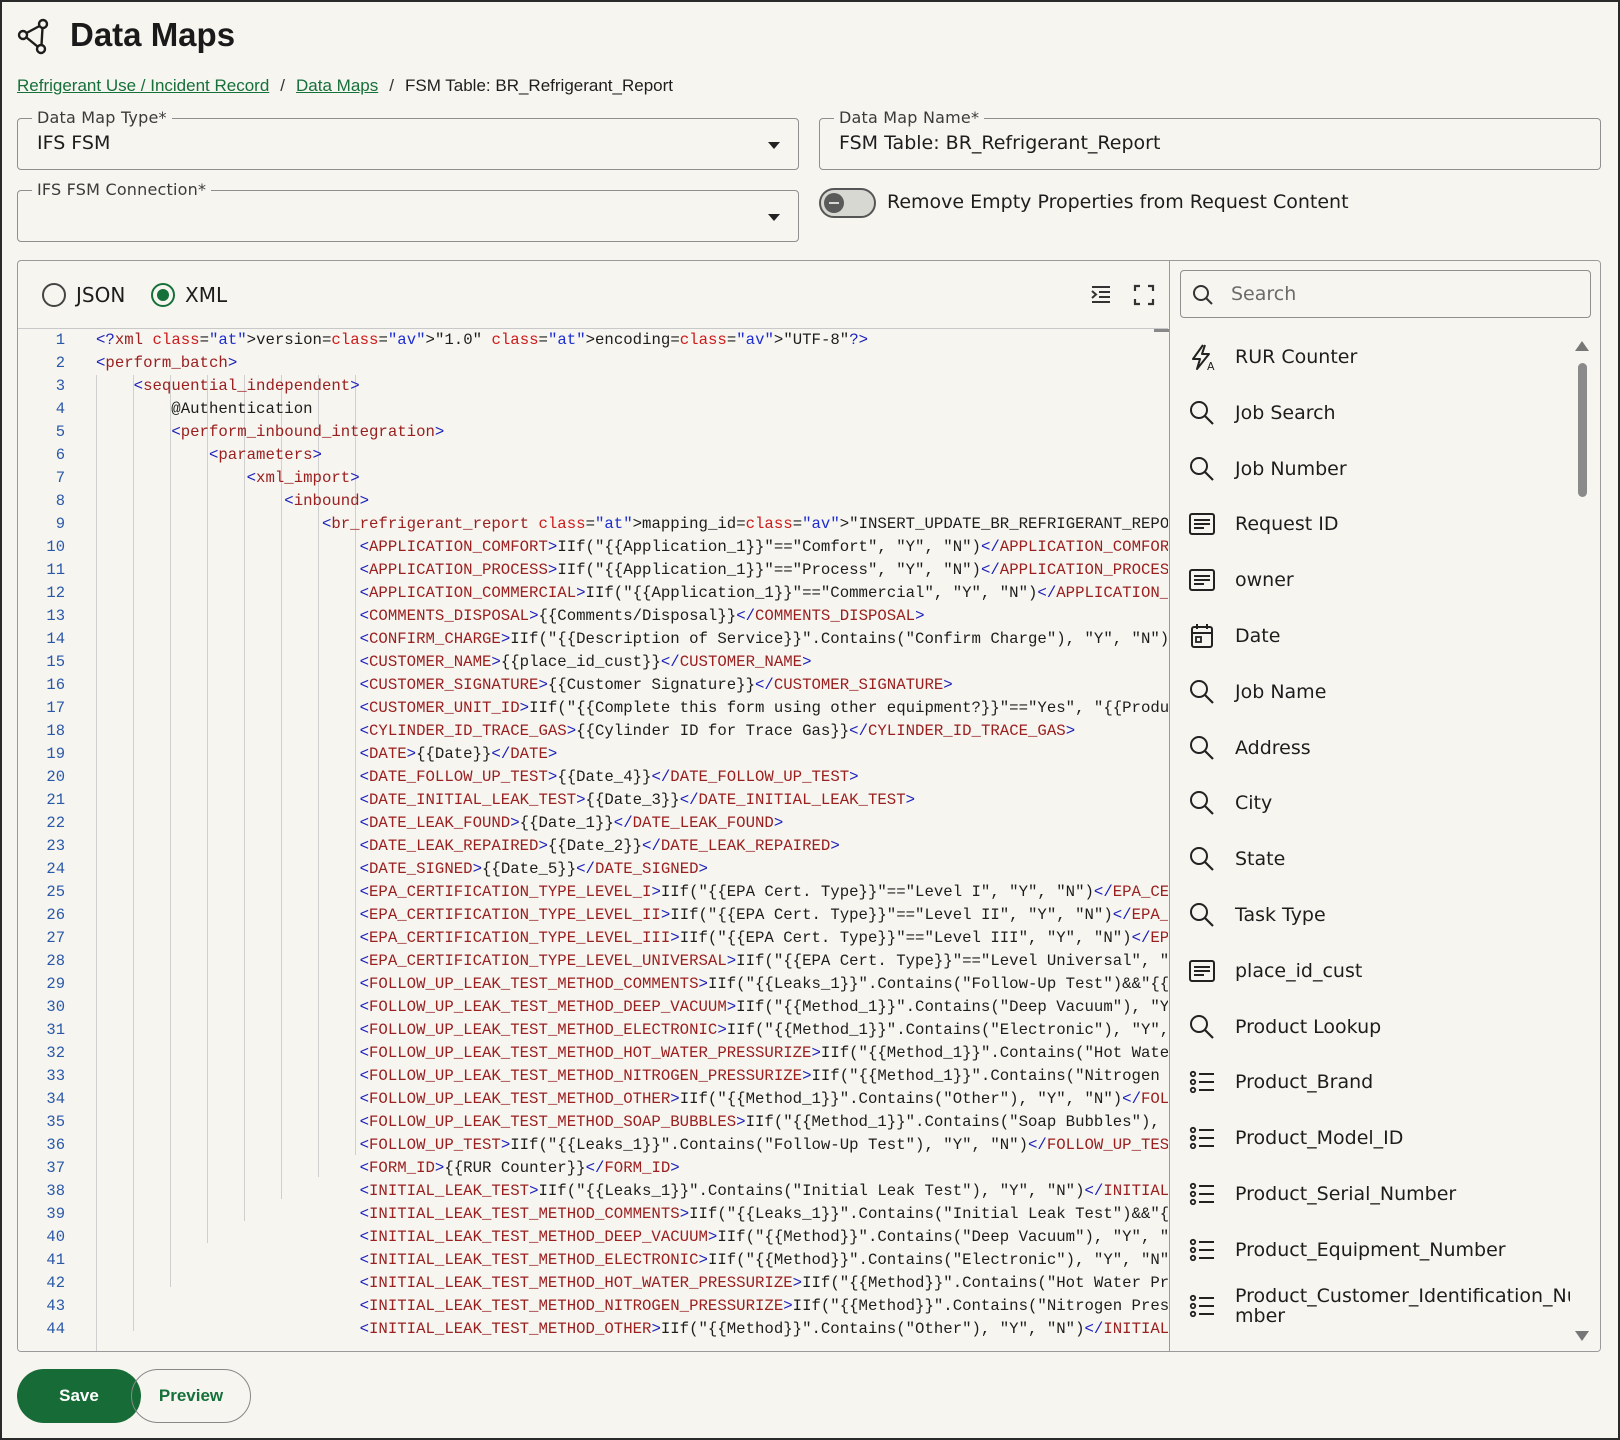  What do you see at coordinates (337, 86) in the screenshot?
I see `breadcrumb-link-data-maps: Data Maps` at bounding box center [337, 86].